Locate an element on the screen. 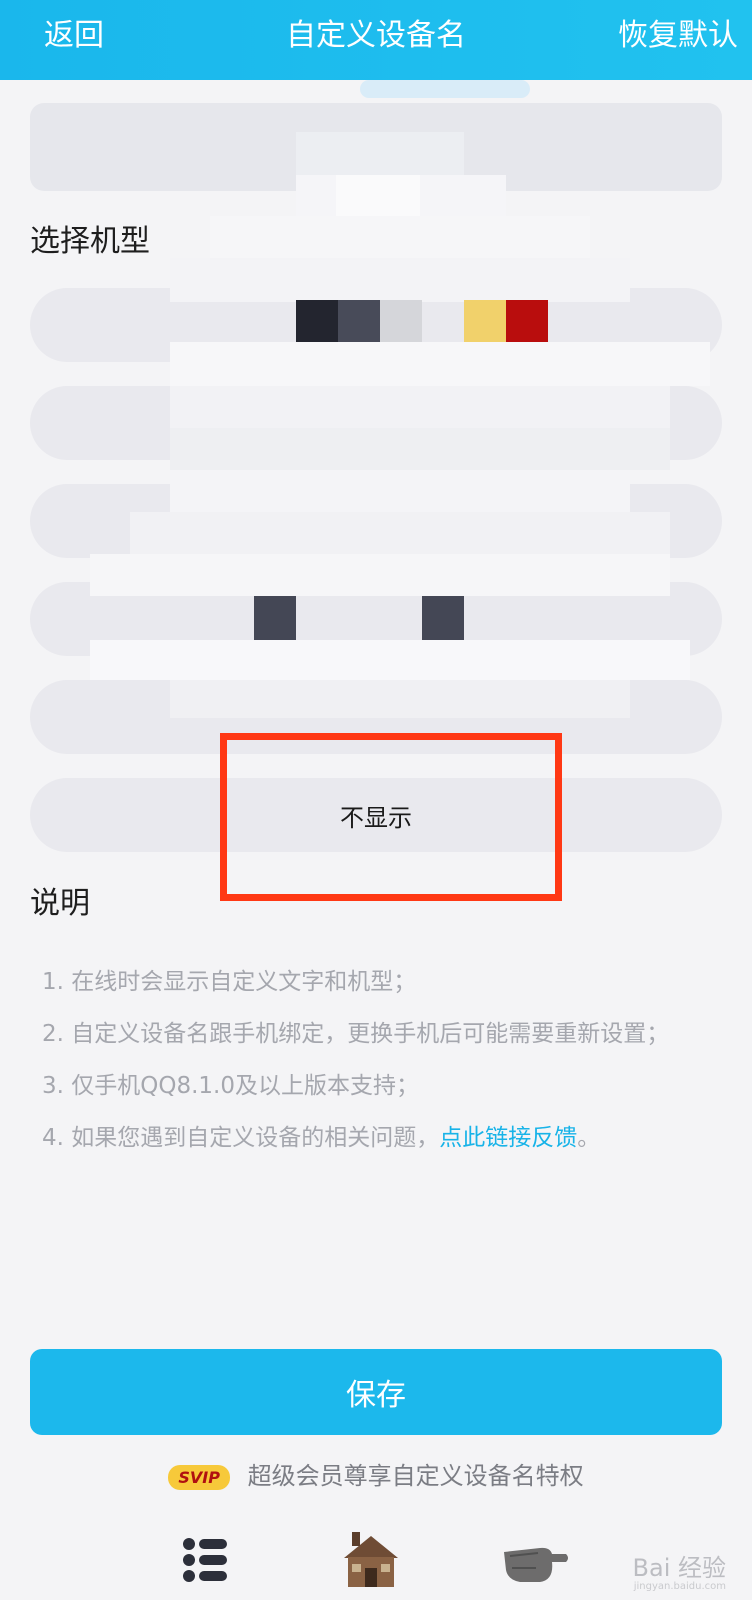 The height and width of the screenshot is (1600, 752). highlight-box is located at coordinates (391, 817).